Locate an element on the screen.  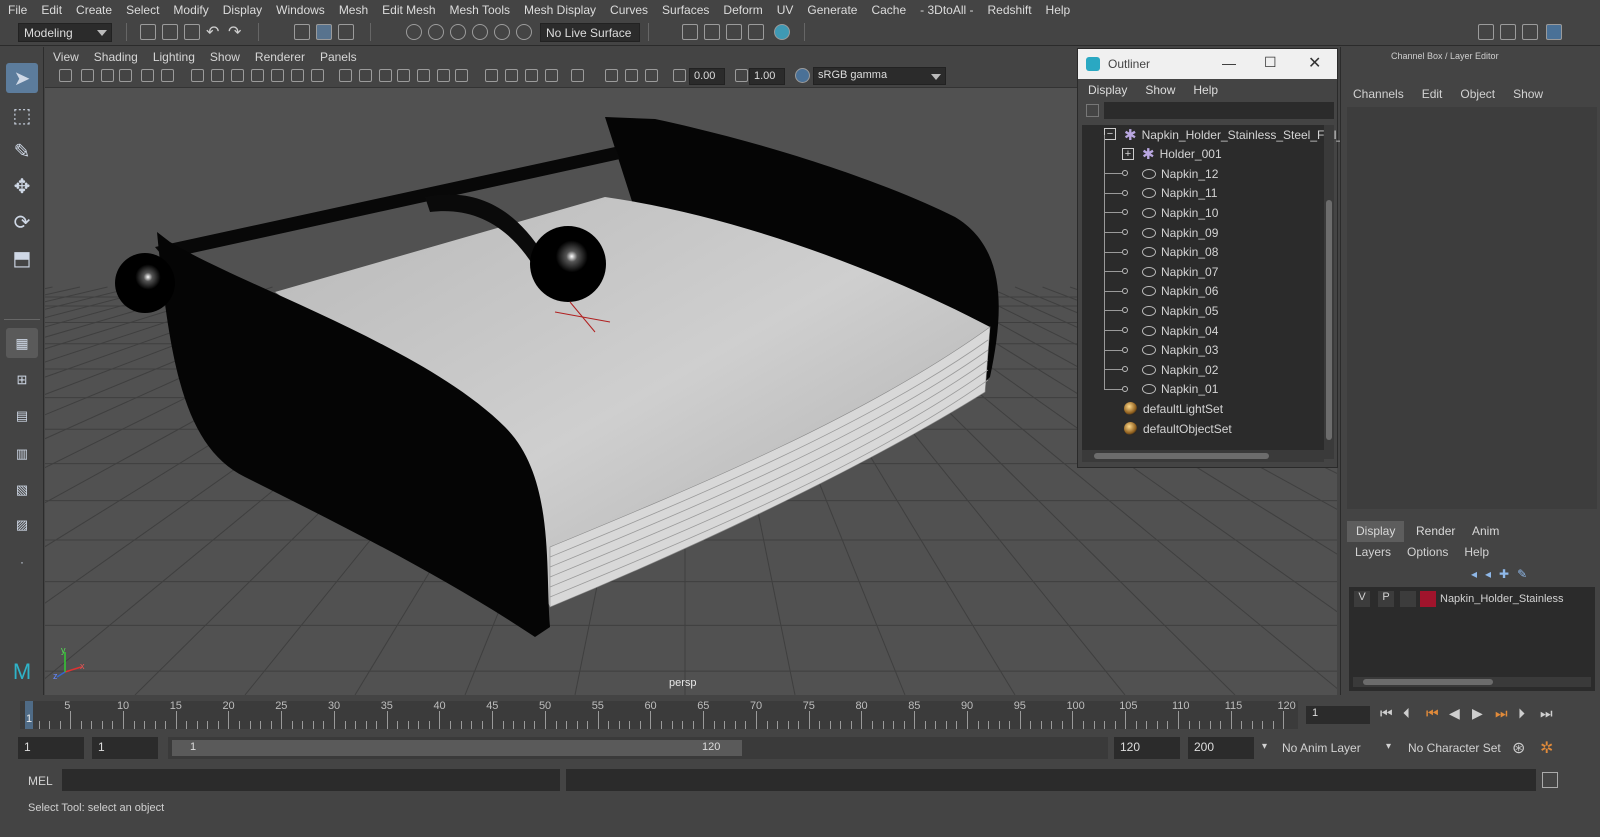
outliner-item: − ✱ Napkin_Holder_Stainless_Steel_Full_ is located at coordinates (1223, 134).